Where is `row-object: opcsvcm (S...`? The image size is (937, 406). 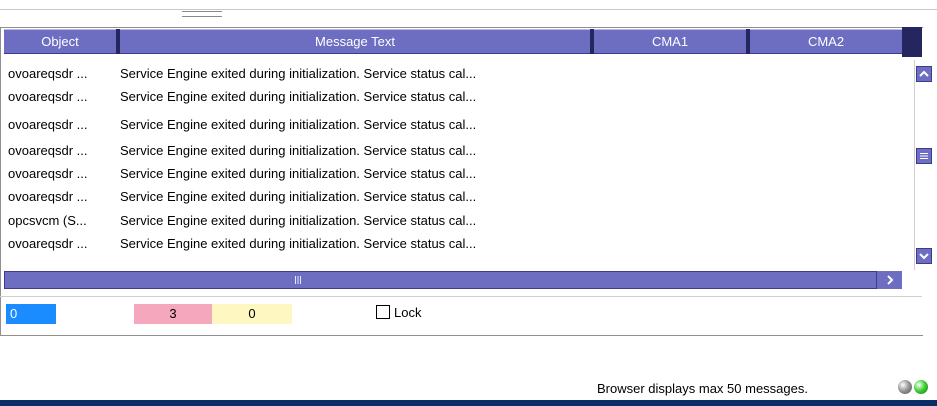 row-object: opcsvcm (S... is located at coordinates (47, 220).